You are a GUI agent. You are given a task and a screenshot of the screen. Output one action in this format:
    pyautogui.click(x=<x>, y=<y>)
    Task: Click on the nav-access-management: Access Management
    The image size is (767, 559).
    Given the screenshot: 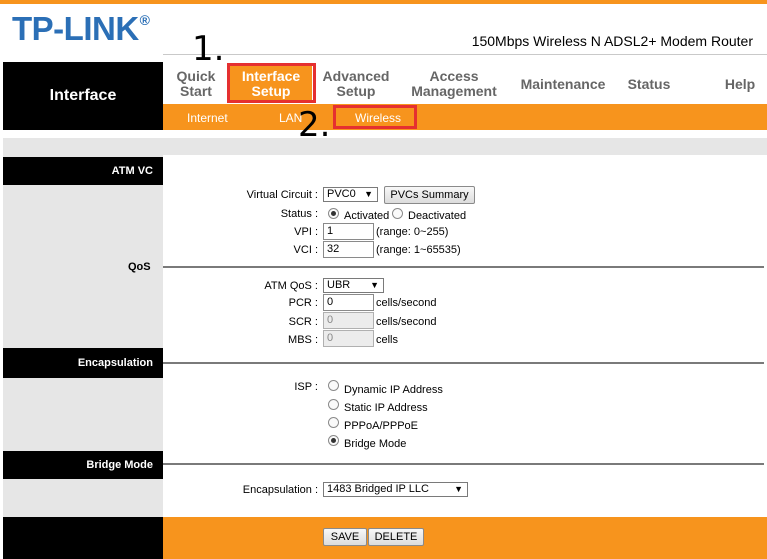 What is the action you would take?
    pyautogui.click(x=454, y=84)
    